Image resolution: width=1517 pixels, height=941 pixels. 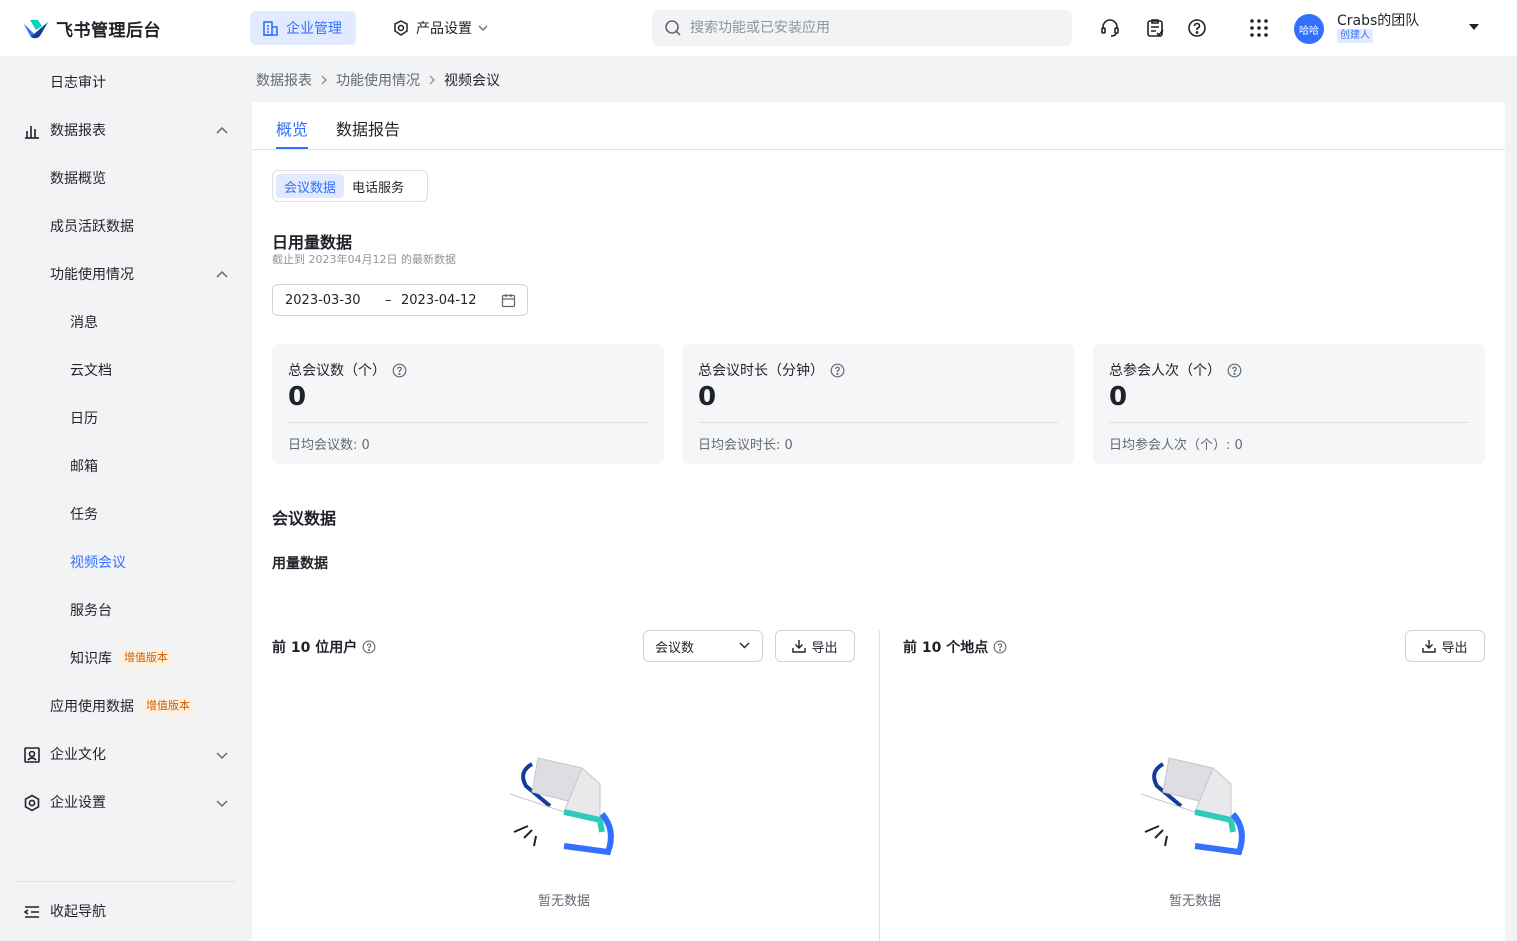 What do you see at coordinates (439, 300) in the screenshot?
I see `end-date: 2023-04-12` at bounding box center [439, 300].